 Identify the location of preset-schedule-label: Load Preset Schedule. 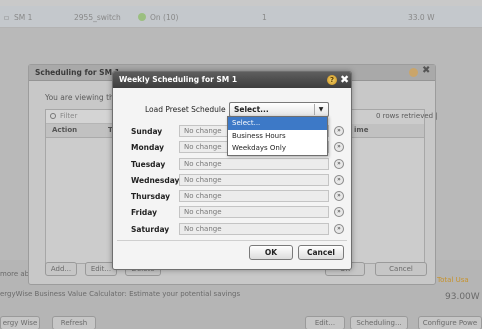
(185, 109).